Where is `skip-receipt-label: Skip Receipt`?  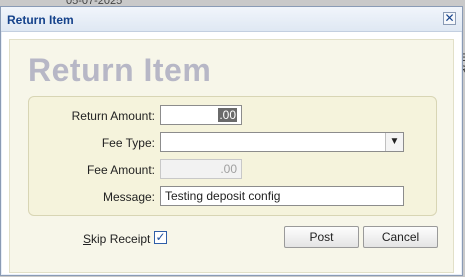 skip-receipt-label: Skip Receipt is located at coordinates (116, 239).